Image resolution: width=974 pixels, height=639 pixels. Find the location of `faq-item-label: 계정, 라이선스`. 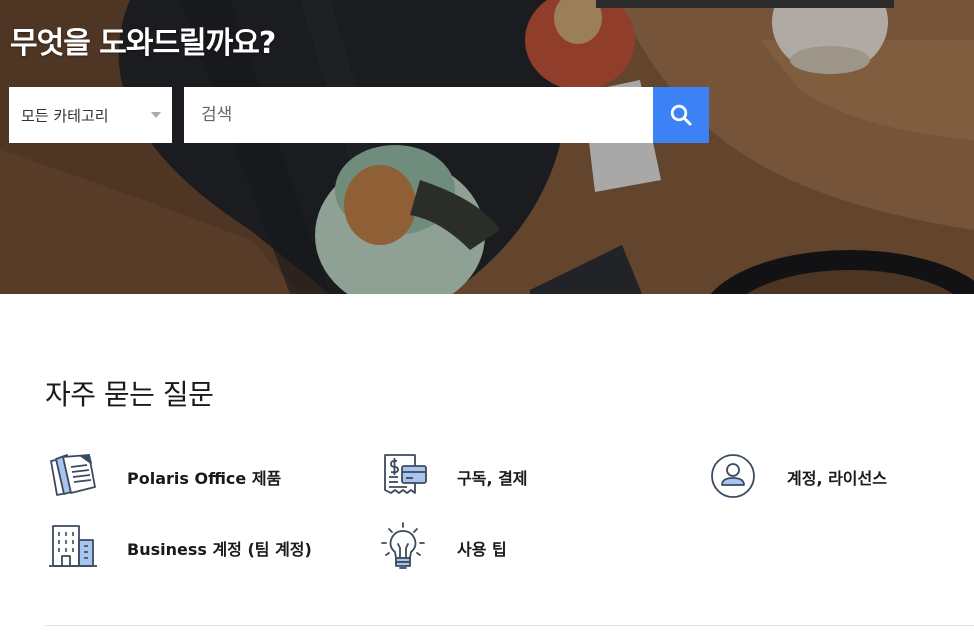

faq-item-label: 계정, 라이선스 is located at coordinates (837, 478).